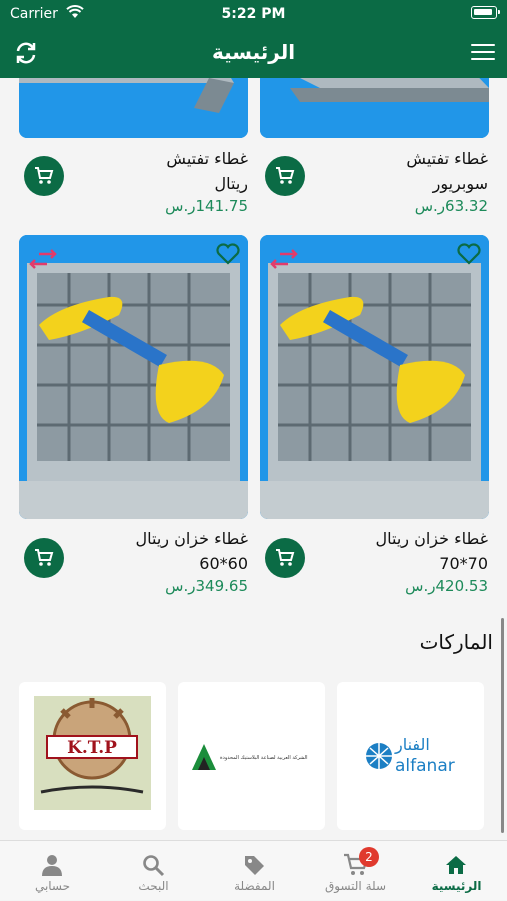 The height and width of the screenshot is (901, 507). Describe the element at coordinates (207, 171) in the screenshot. I see `product-name: غطاء تفتيش ريتال` at that location.